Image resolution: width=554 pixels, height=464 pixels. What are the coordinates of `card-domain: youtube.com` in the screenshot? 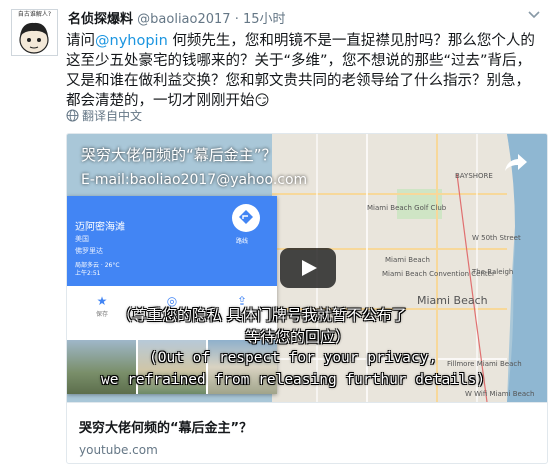 It's located at (118, 450).